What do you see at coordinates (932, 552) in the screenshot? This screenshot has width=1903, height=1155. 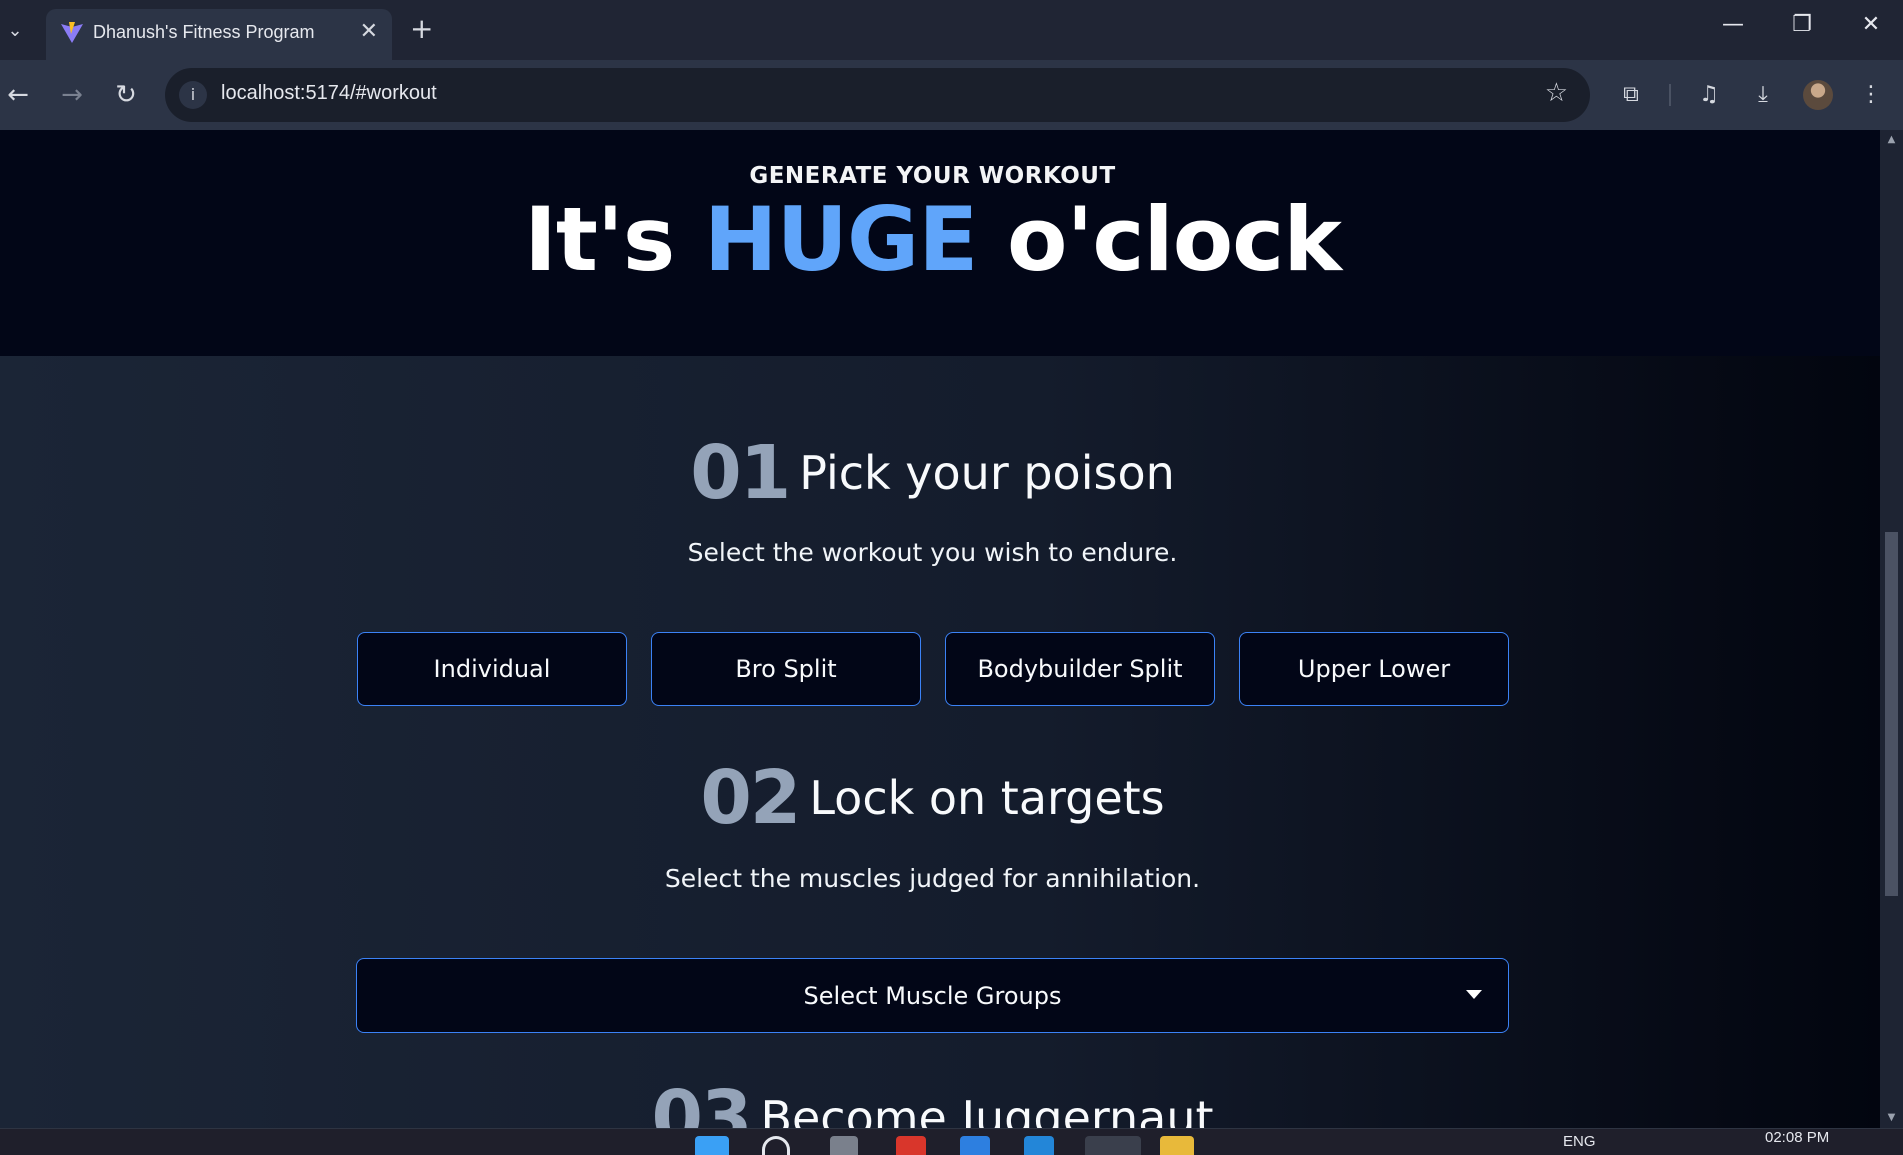 I see `step-1-subtitle: Select the workout you wish to endure.` at bounding box center [932, 552].